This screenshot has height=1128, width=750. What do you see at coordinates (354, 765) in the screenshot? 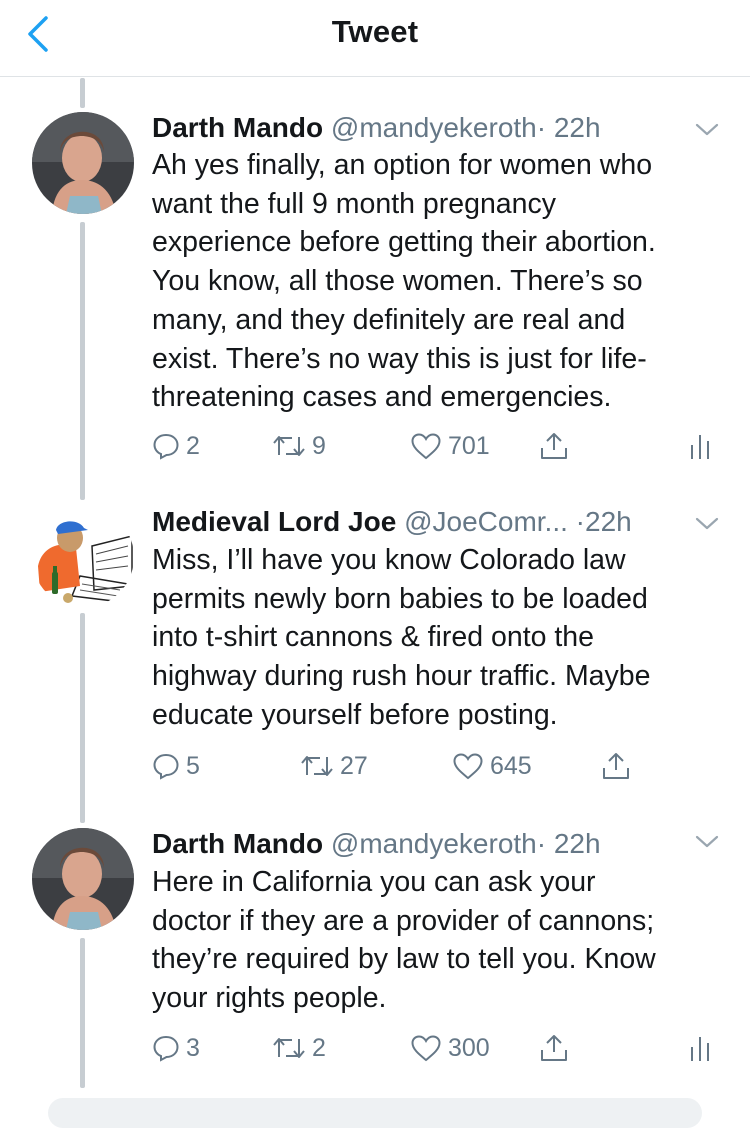
I see `retweet-count: 27` at bounding box center [354, 765].